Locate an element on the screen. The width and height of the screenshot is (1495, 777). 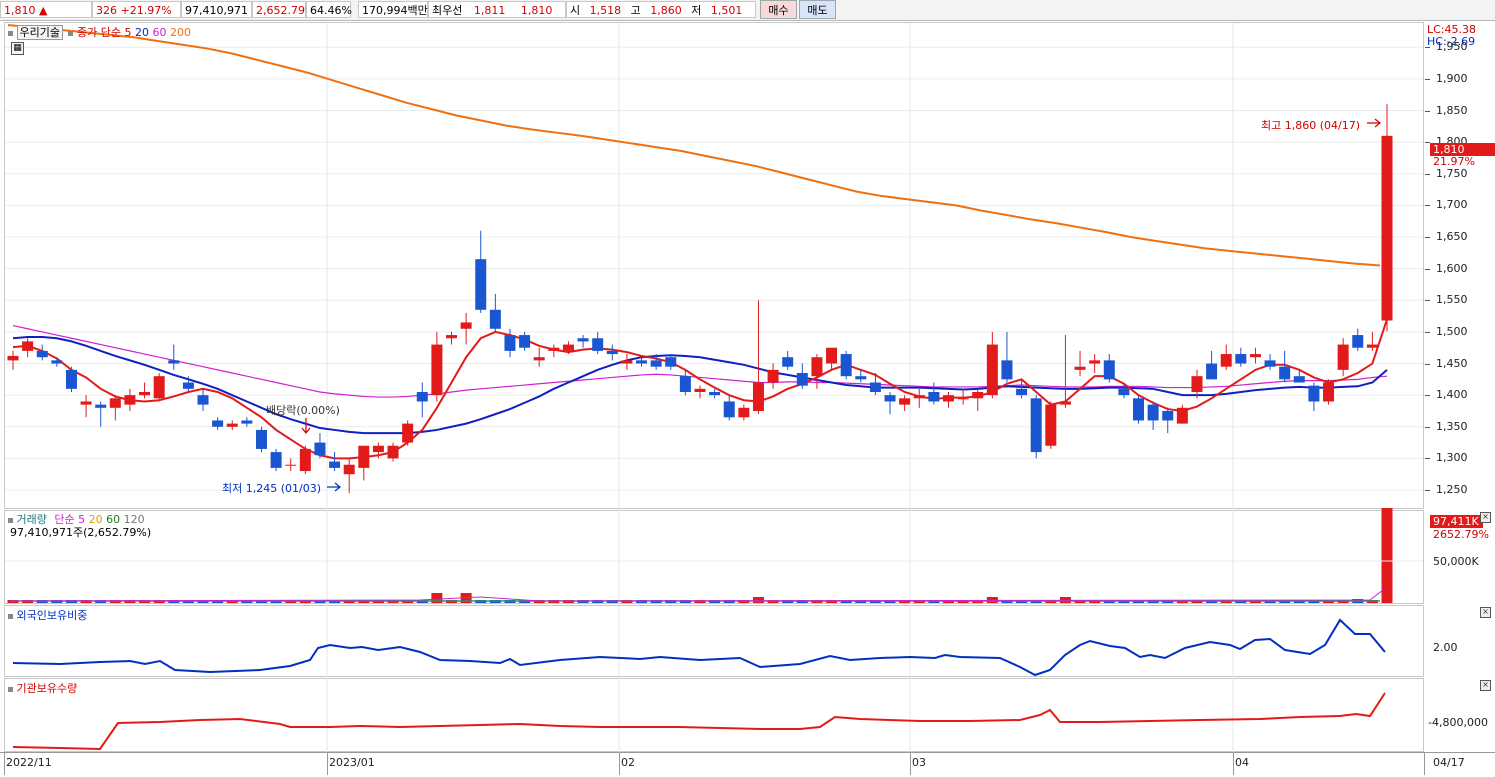
foreign-legend: 외국인보유비중 is located at coordinates (47, 615).